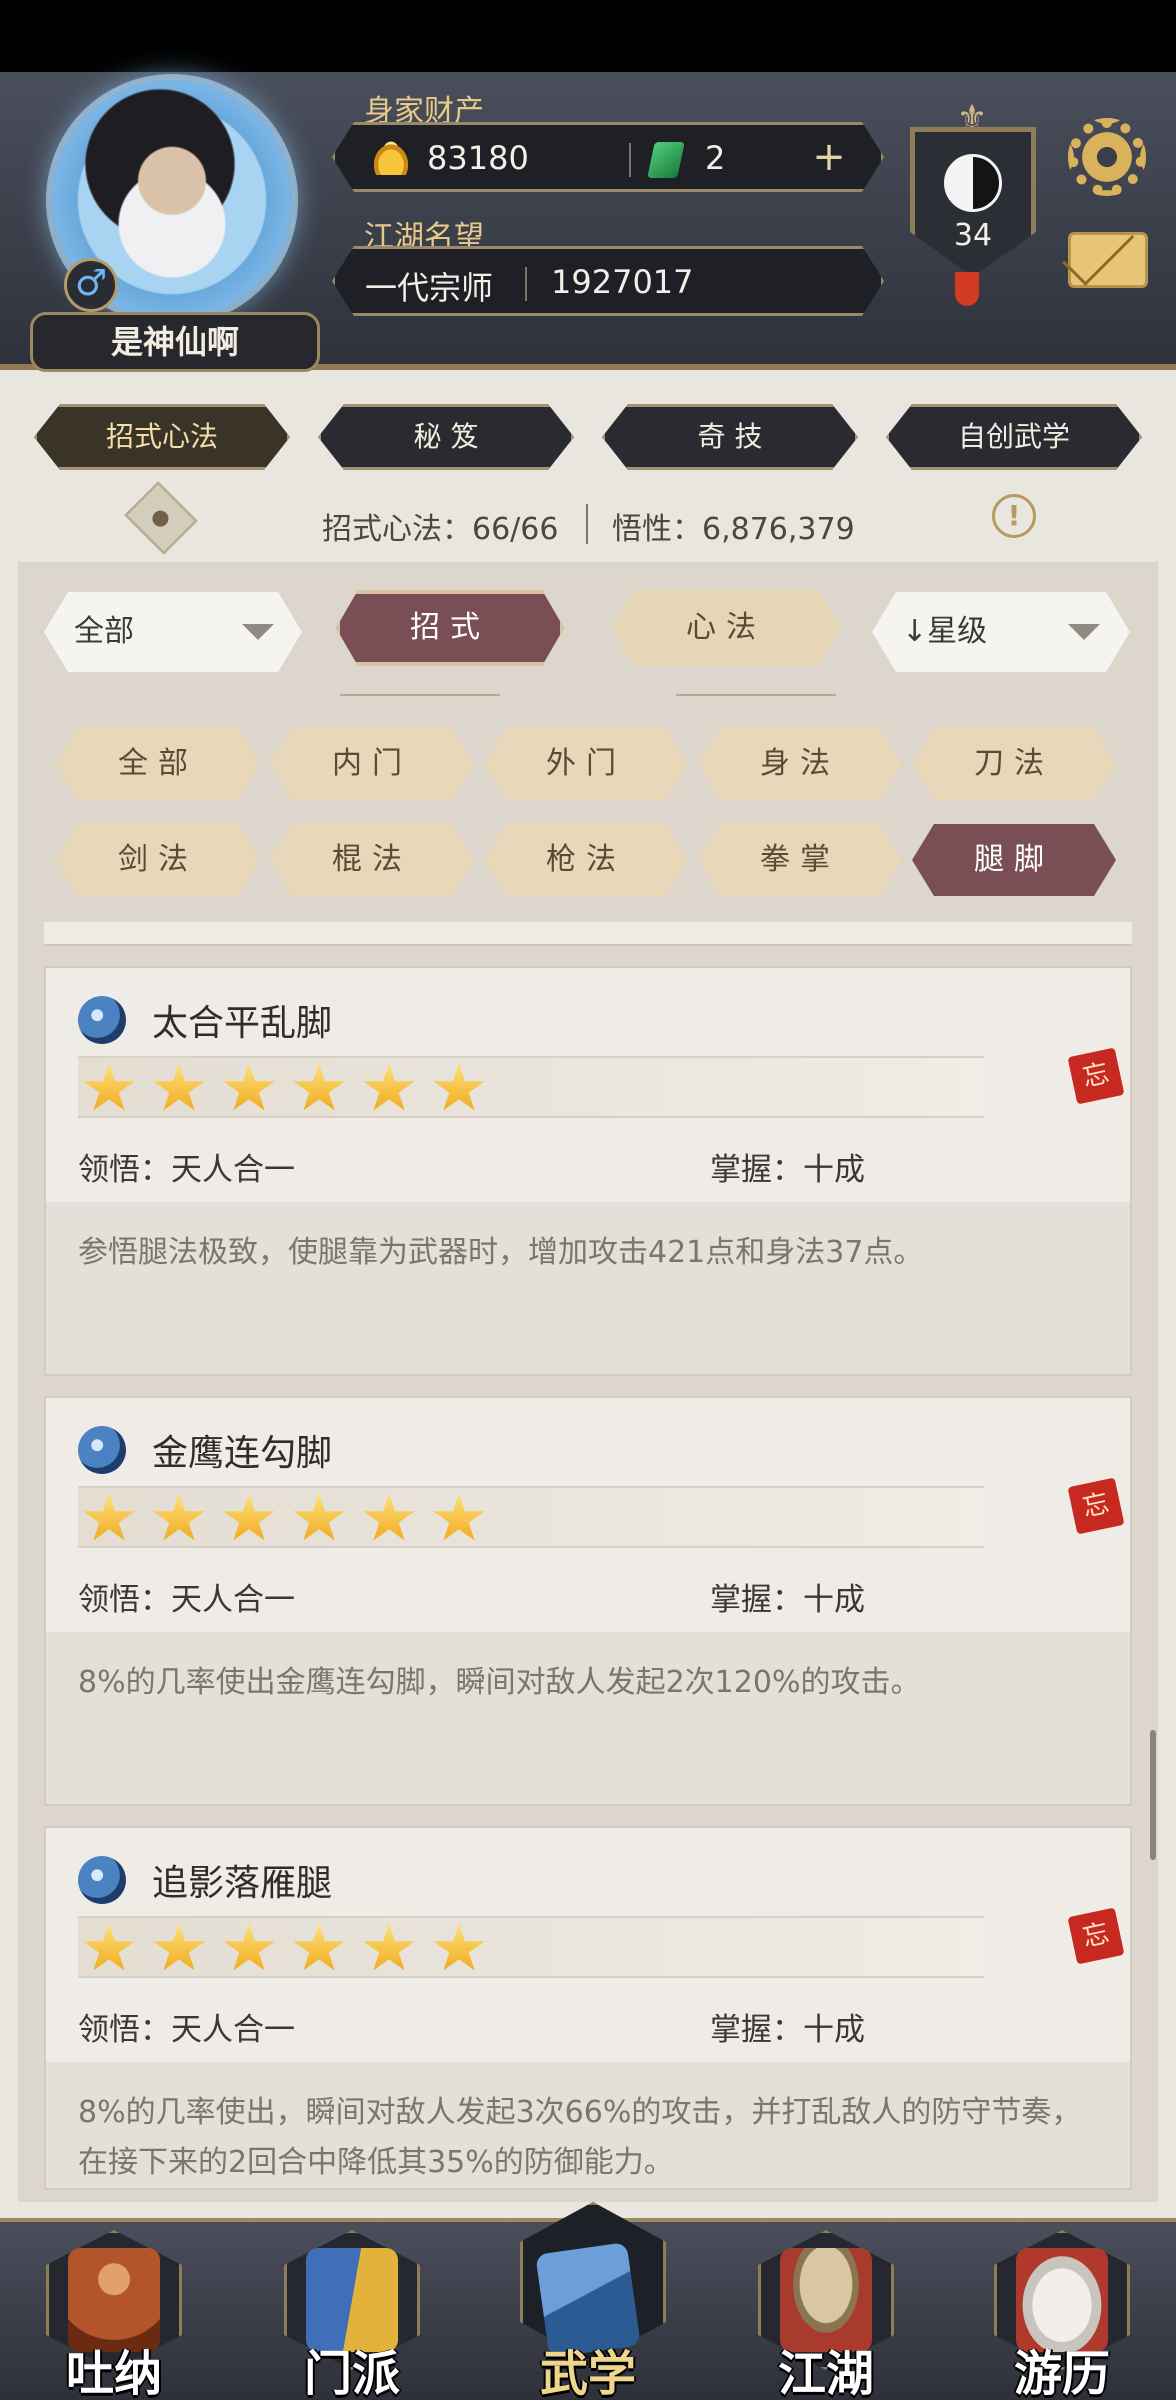 Image resolution: width=1176 pixels, height=2400 pixels. What do you see at coordinates (733, 529) in the screenshot?
I see `insight-value: 悟性：6,876,379` at bounding box center [733, 529].